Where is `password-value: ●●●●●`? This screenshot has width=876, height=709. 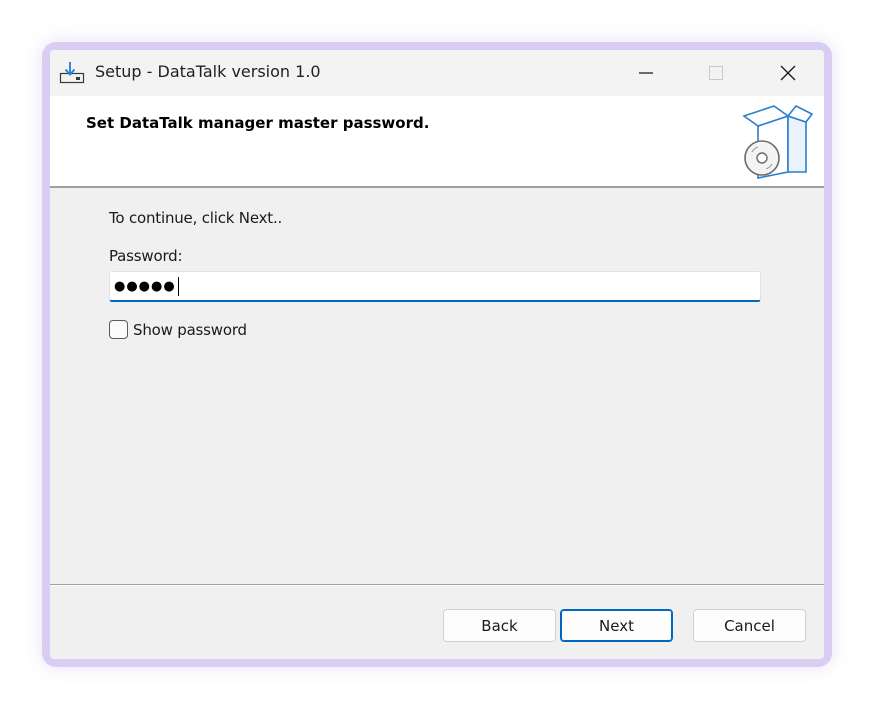 password-value: ●●●●● is located at coordinates (145, 286).